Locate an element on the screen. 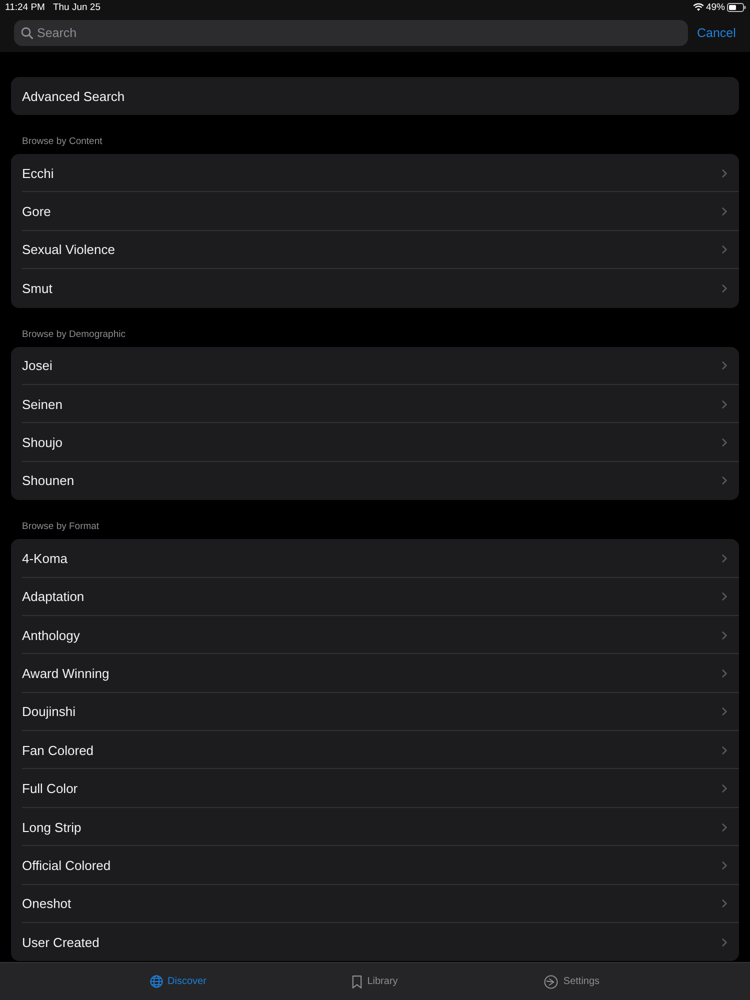 This screenshot has width=750, height=1000. list-row: Seinen is located at coordinates (375, 404).